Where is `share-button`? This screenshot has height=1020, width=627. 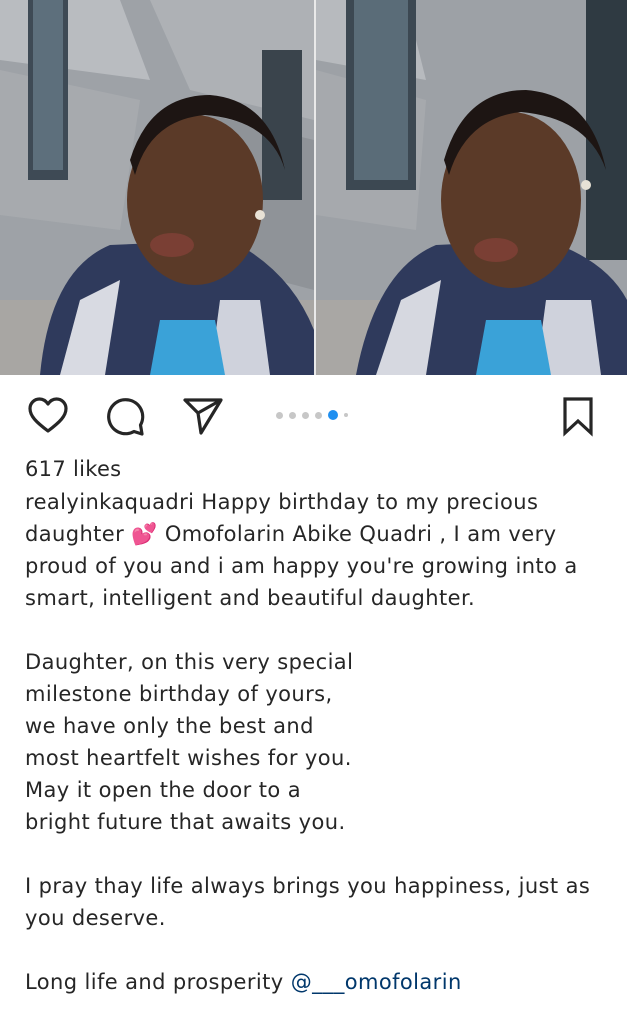
share-button is located at coordinates (203, 416).